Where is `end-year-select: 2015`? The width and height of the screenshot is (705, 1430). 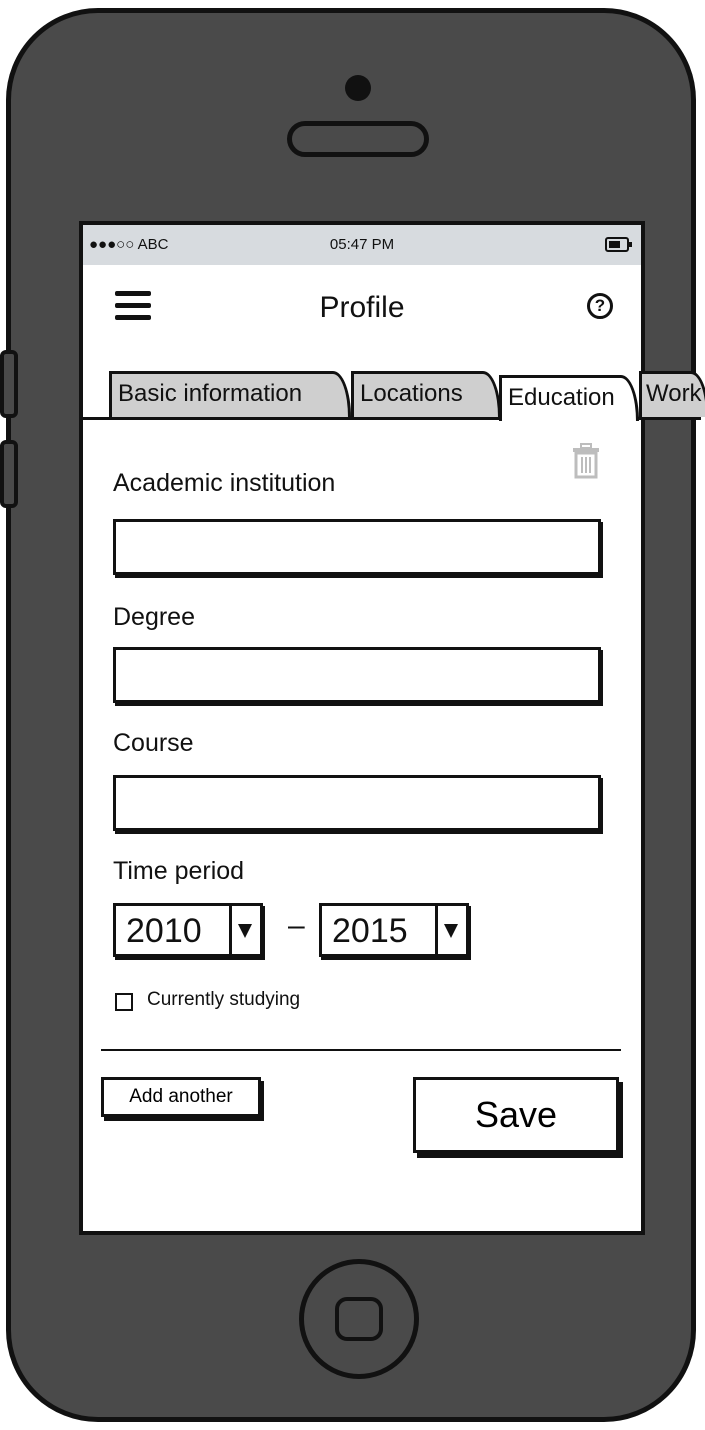
end-year-select: 2015 is located at coordinates (394, 930).